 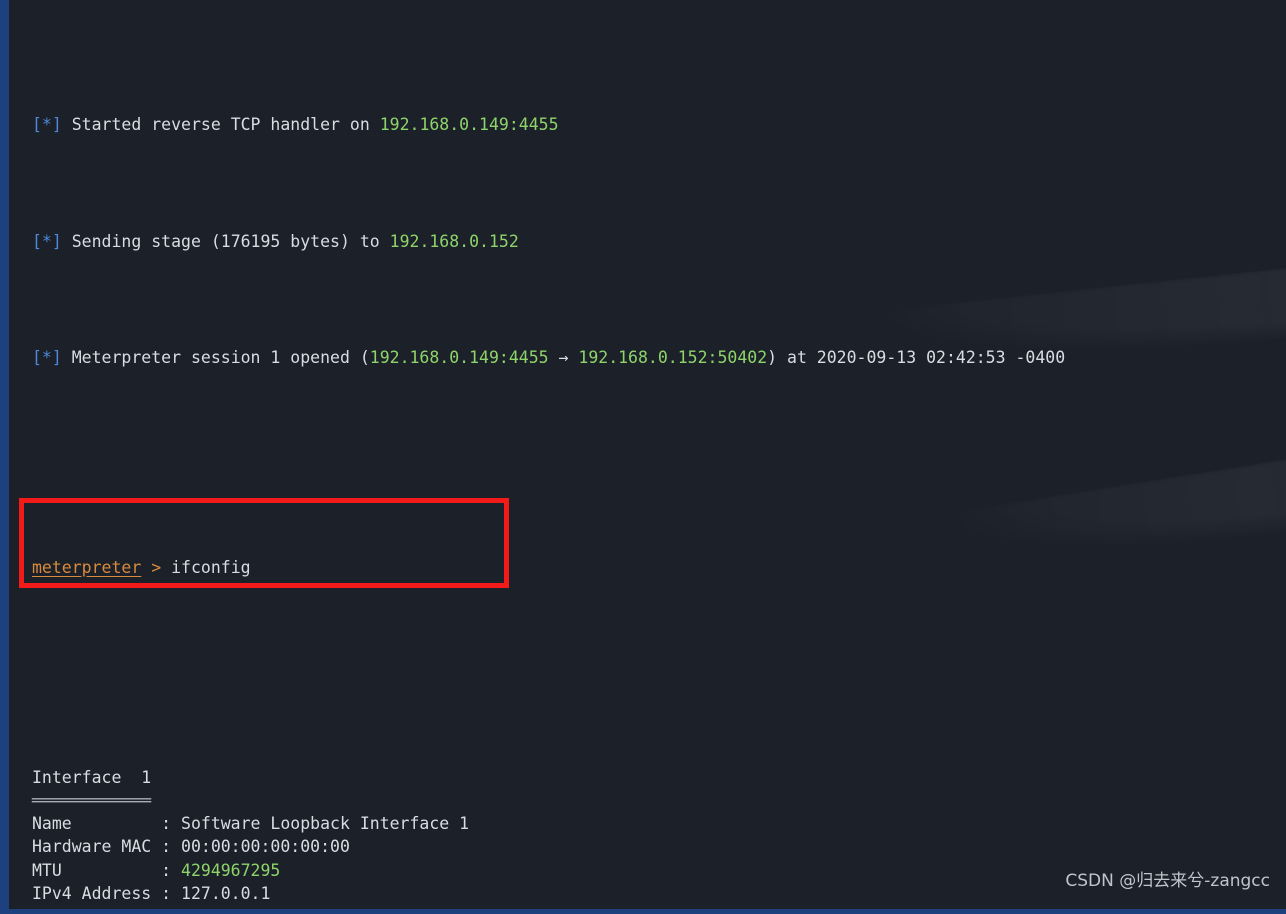 What do you see at coordinates (96, 908) in the screenshot?
I see `interface-row-label: IPv4 Netmask` at bounding box center [96, 908].